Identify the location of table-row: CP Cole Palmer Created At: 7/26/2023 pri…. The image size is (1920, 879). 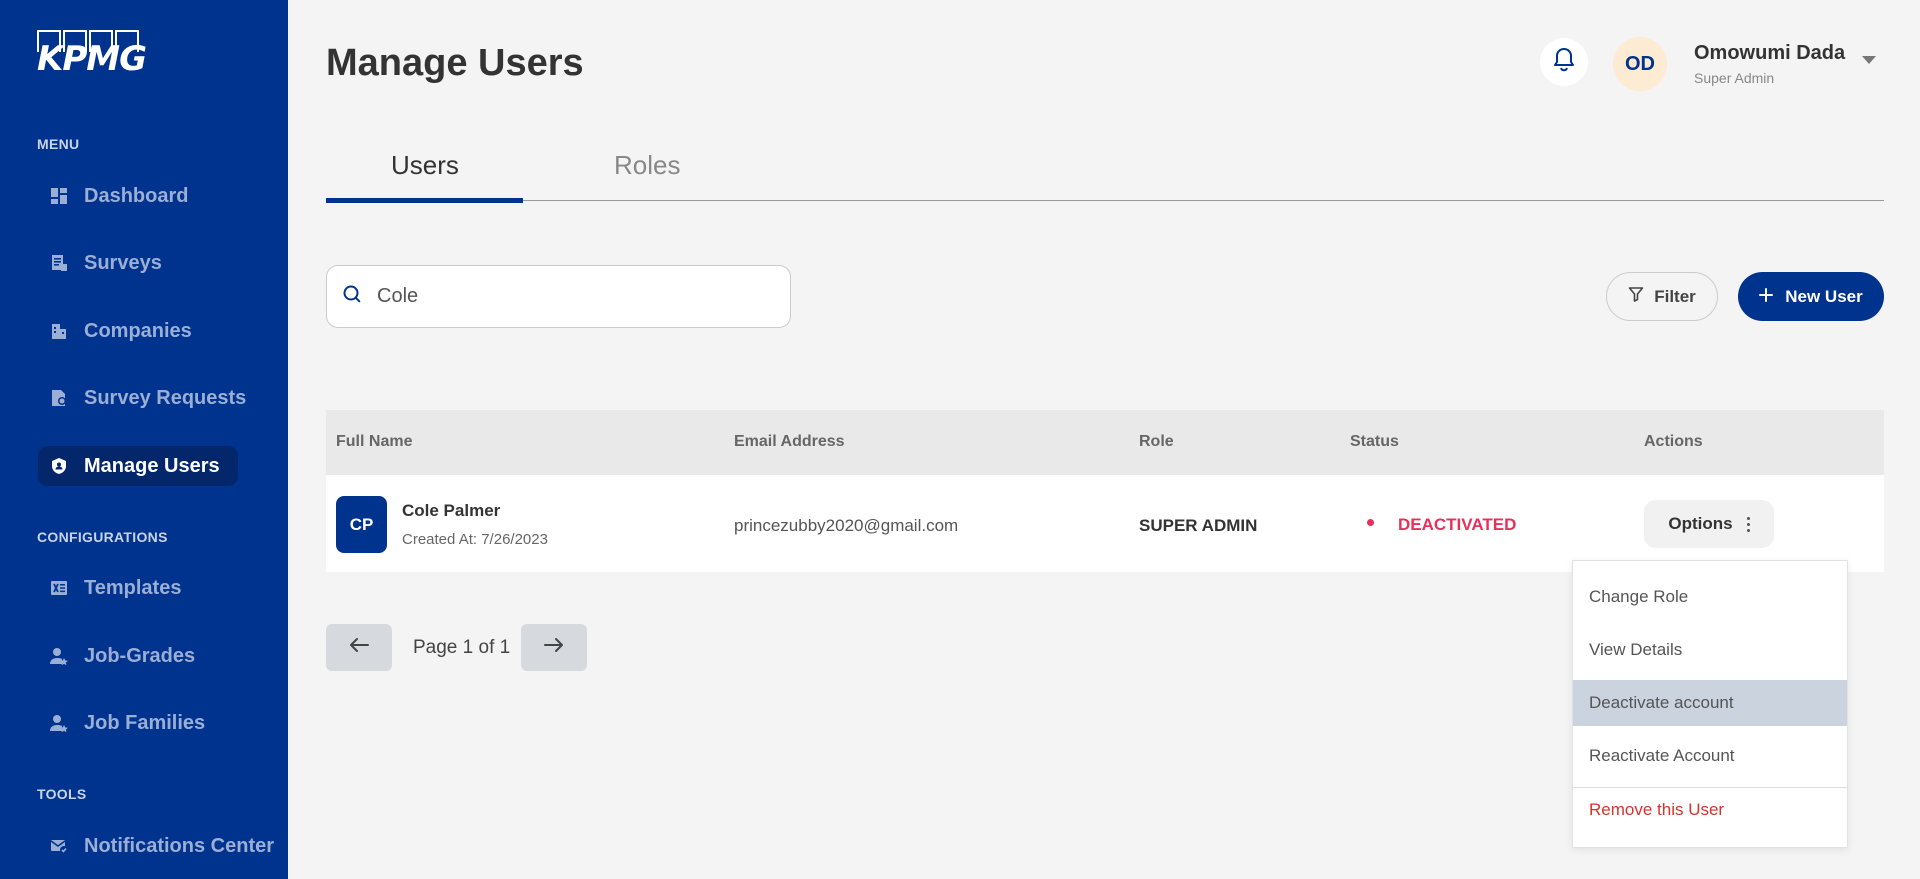
(1105, 523).